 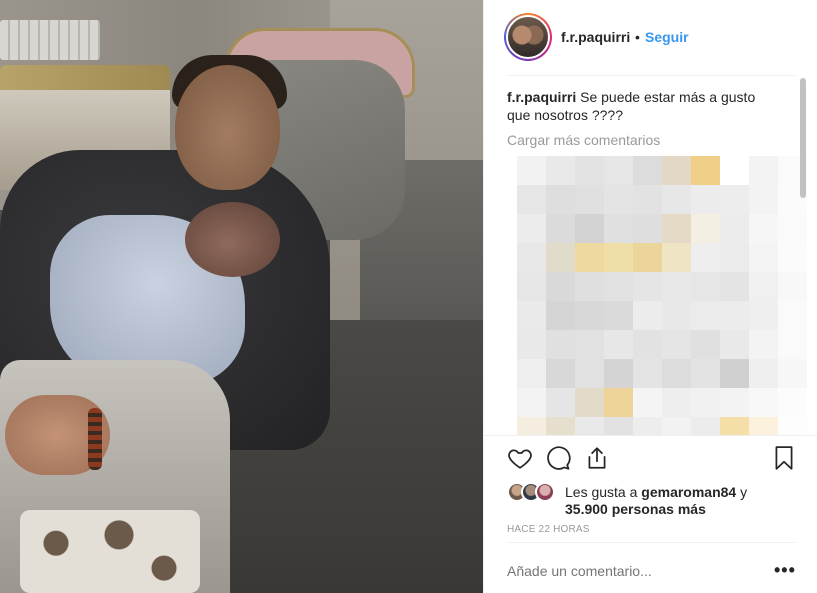 What do you see at coordinates (650, 435) in the screenshot?
I see `actions-divider` at bounding box center [650, 435].